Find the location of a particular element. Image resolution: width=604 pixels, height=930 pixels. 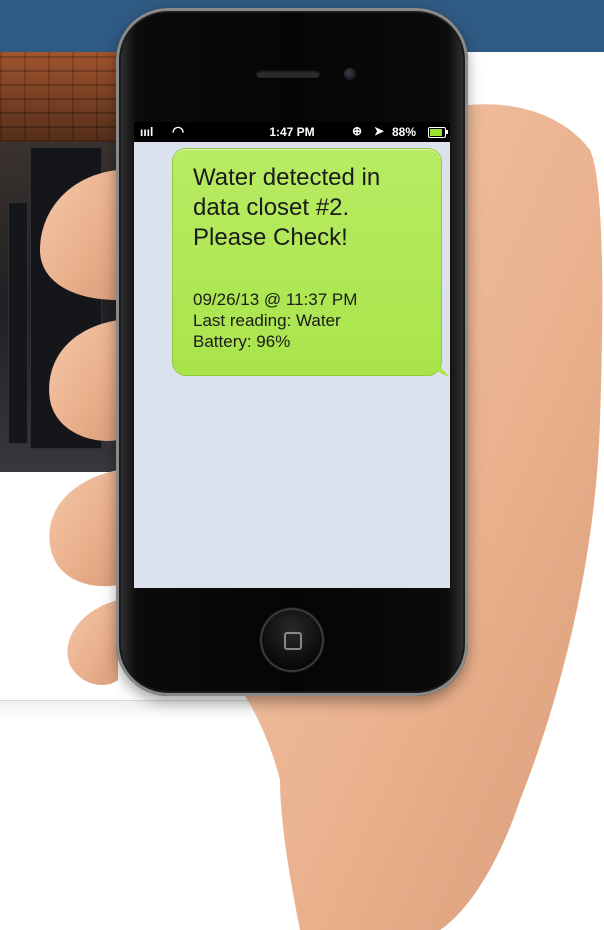

message-line: Please Check! is located at coordinates (270, 237).